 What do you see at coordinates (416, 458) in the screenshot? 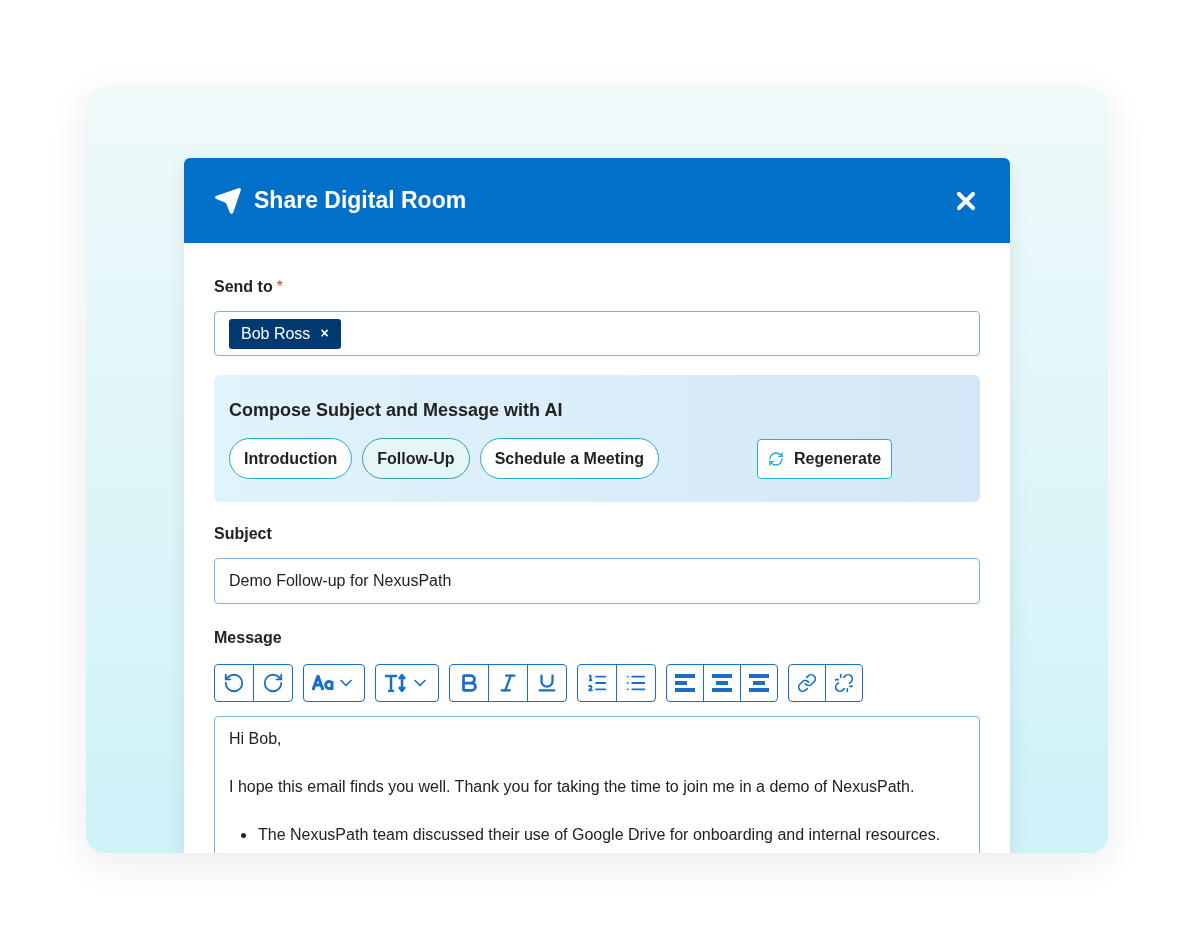
I see `template-chip: Follow-Up` at bounding box center [416, 458].